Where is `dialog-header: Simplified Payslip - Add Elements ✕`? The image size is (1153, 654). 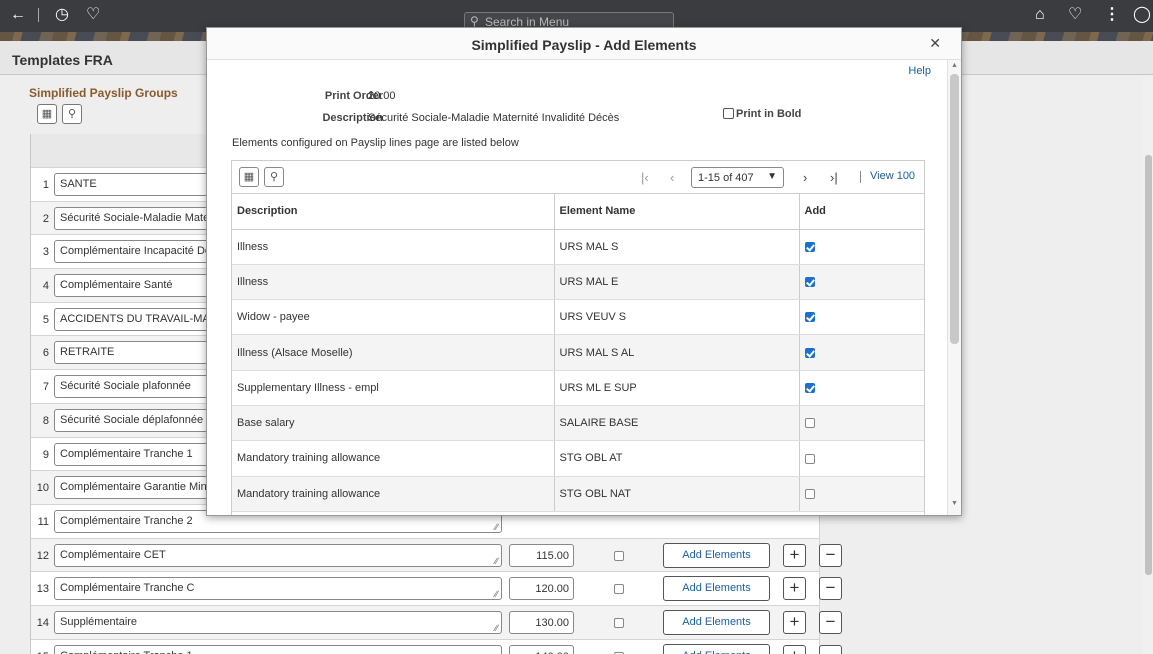 dialog-header: Simplified Payslip - Add Elements ✕ is located at coordinates (584, 44).